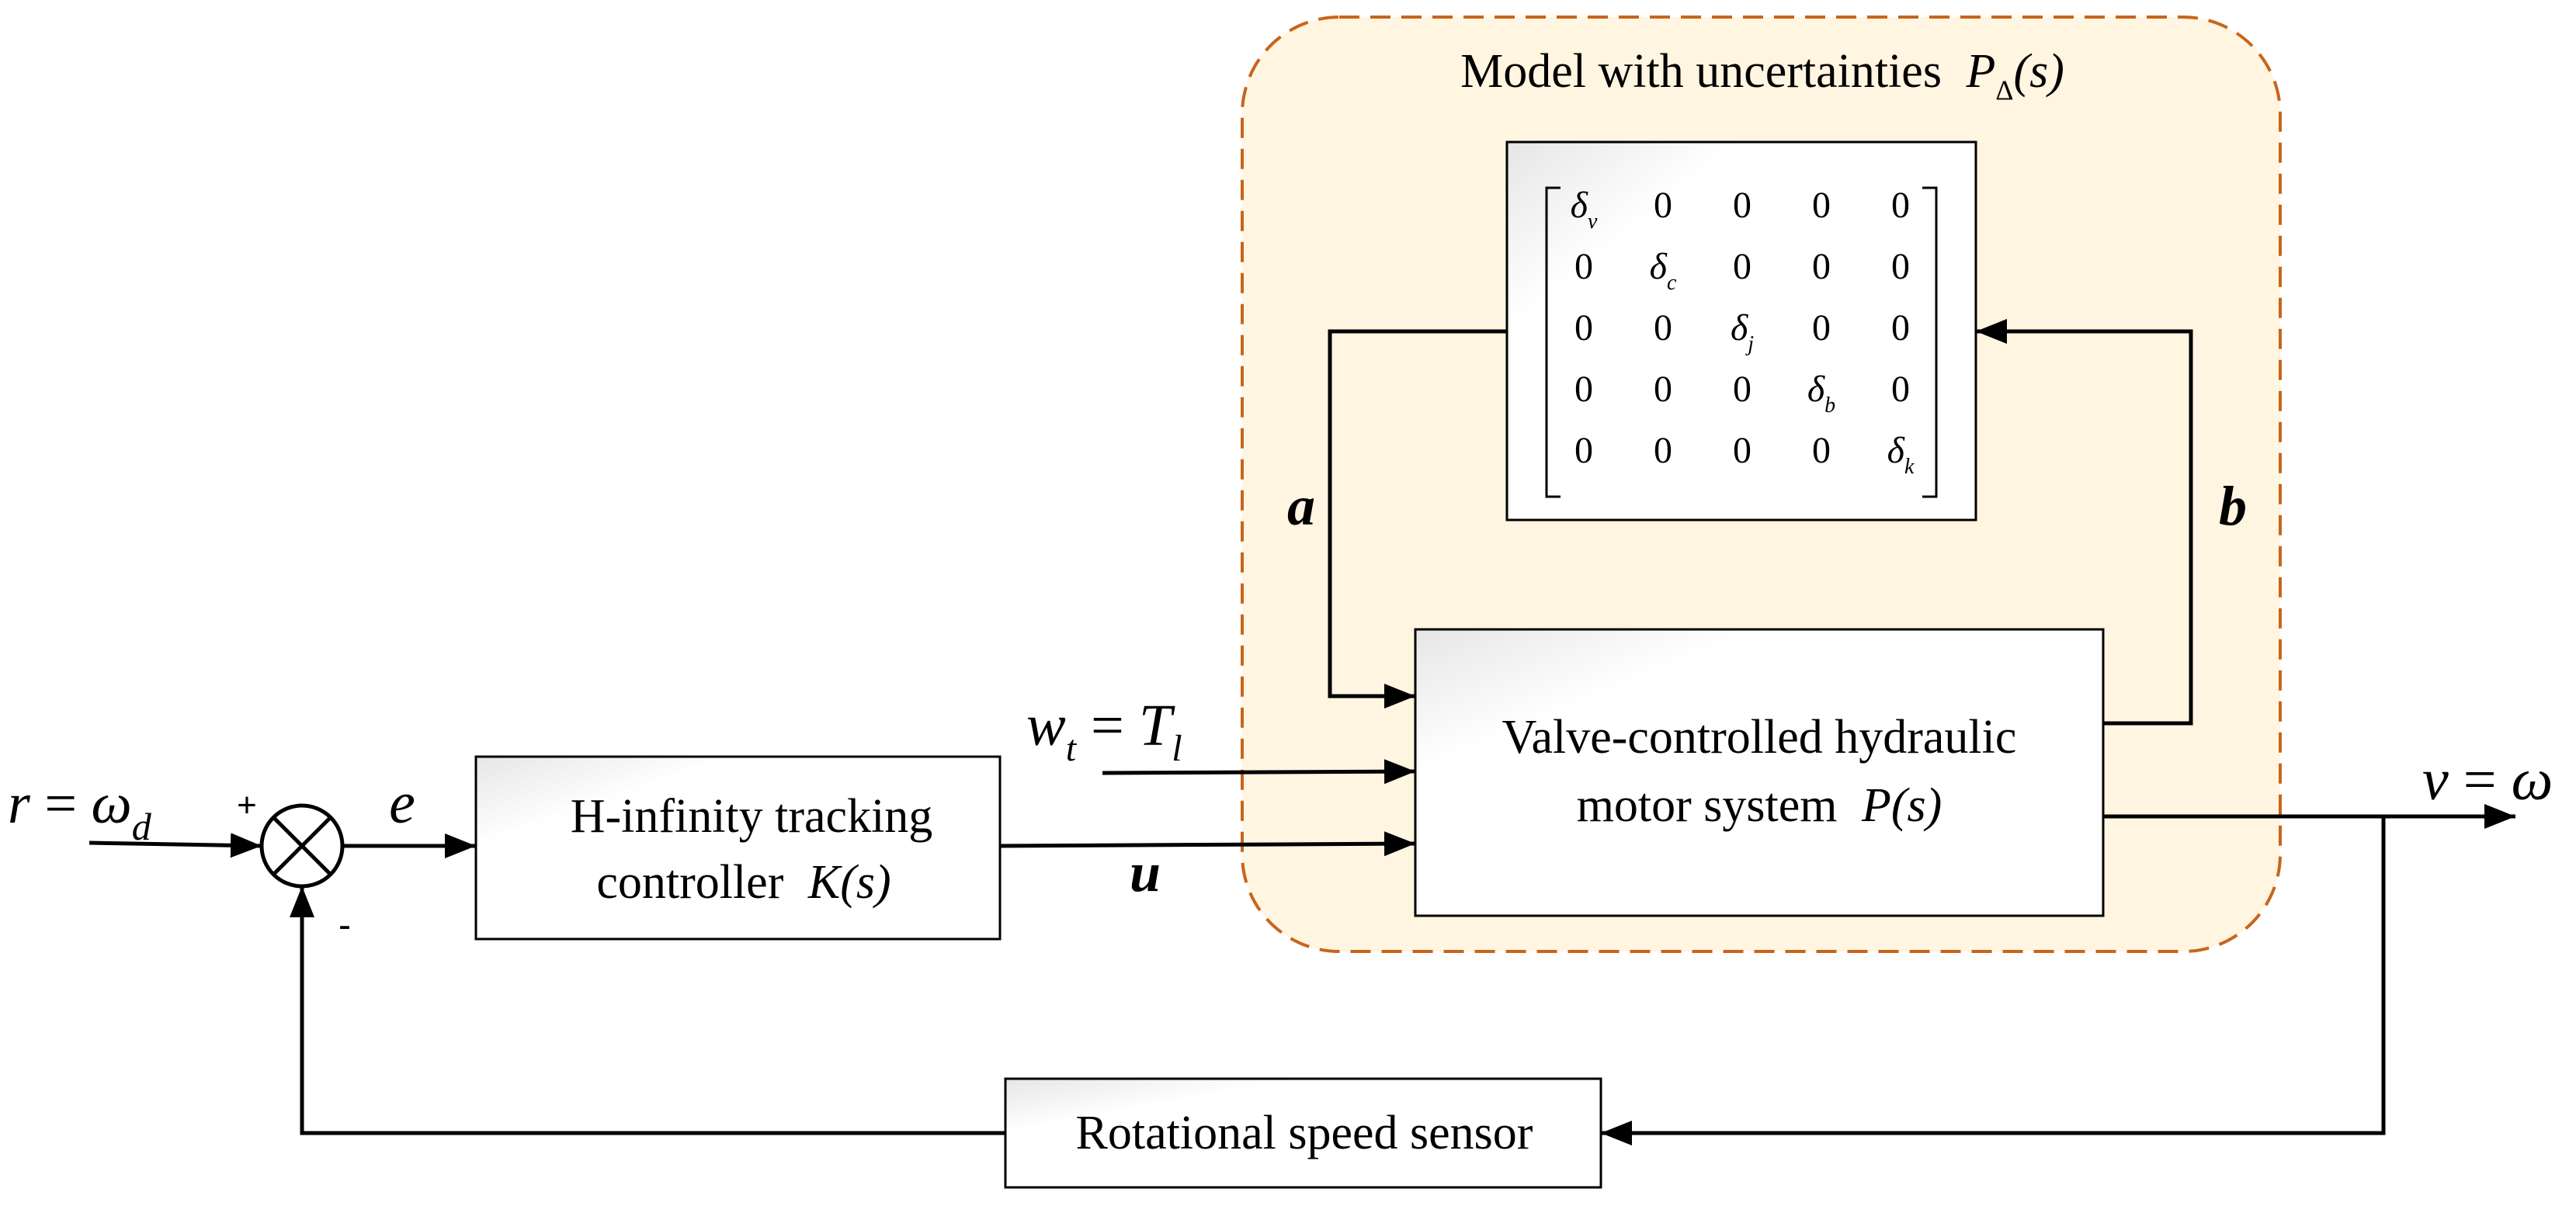  Describe the element at coordinates (738, 848) in the screenshot. I see `controller-block` at that location.